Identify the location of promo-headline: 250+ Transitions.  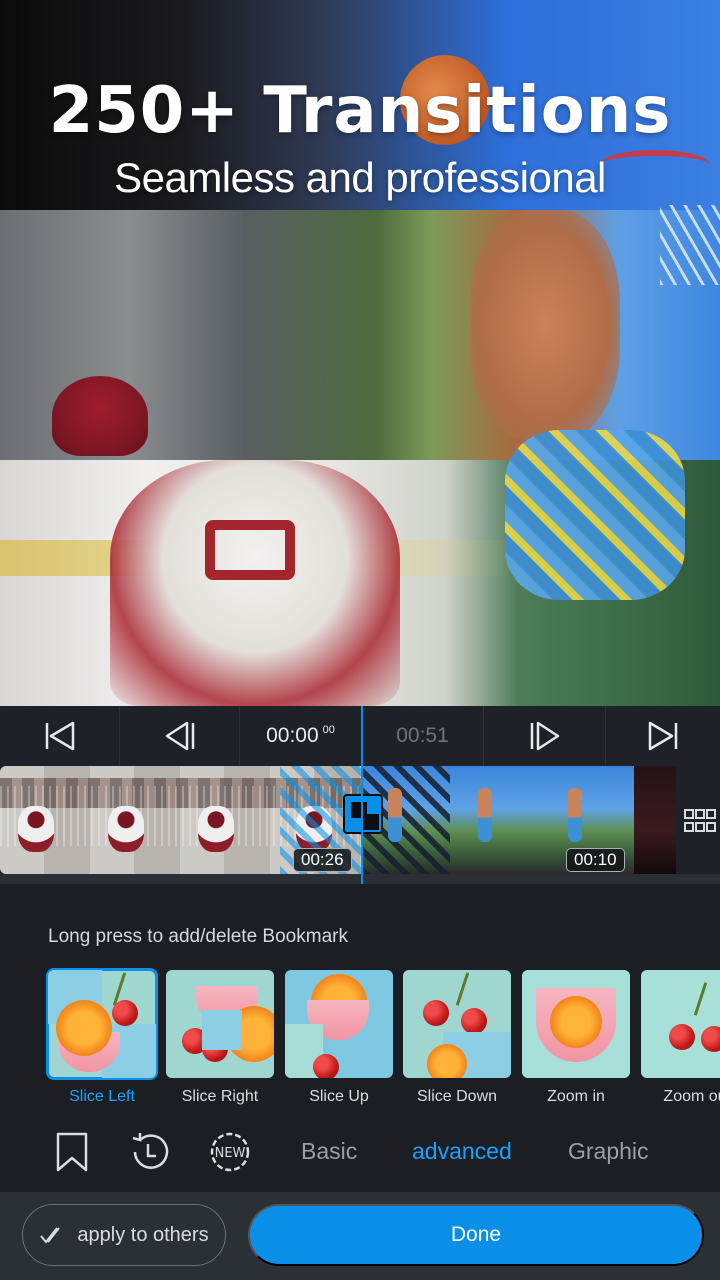
(360, 111).